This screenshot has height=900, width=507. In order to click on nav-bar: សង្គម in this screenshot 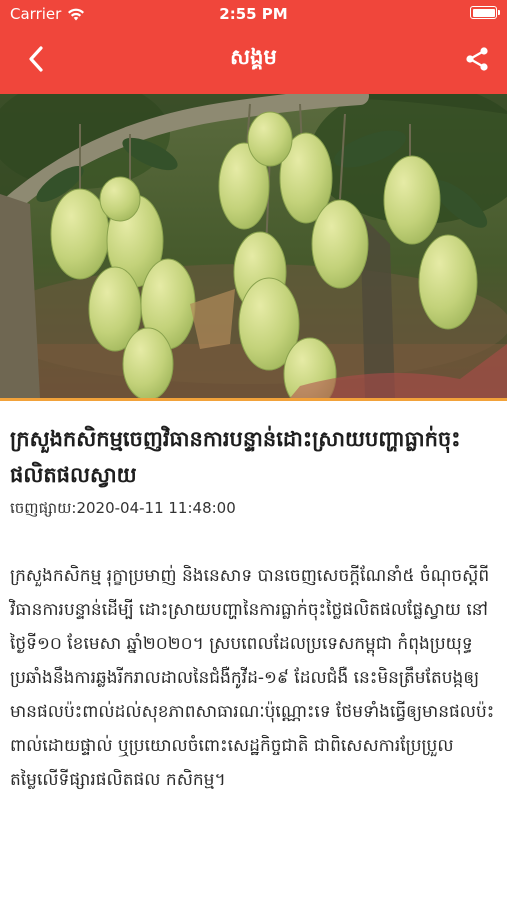, I will do `click(253, 61)`.